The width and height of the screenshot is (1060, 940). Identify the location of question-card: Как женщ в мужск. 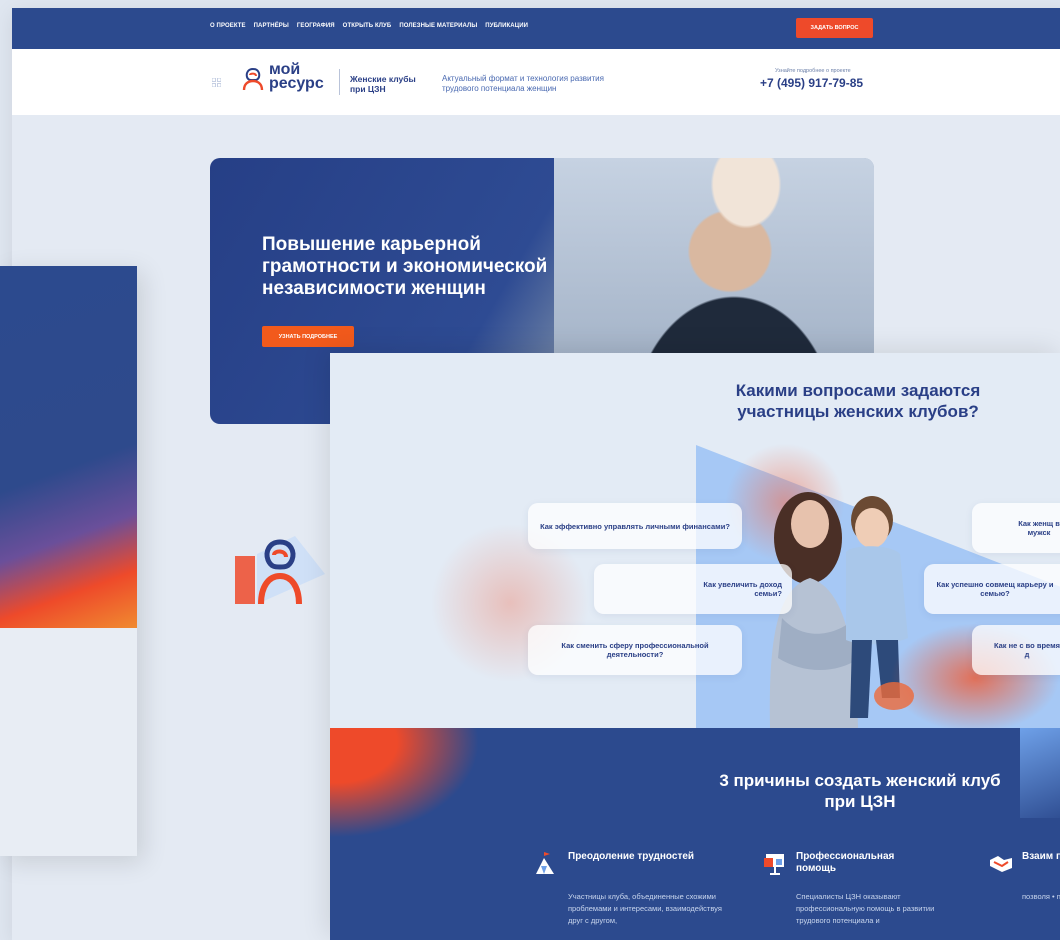
(1016, 528).